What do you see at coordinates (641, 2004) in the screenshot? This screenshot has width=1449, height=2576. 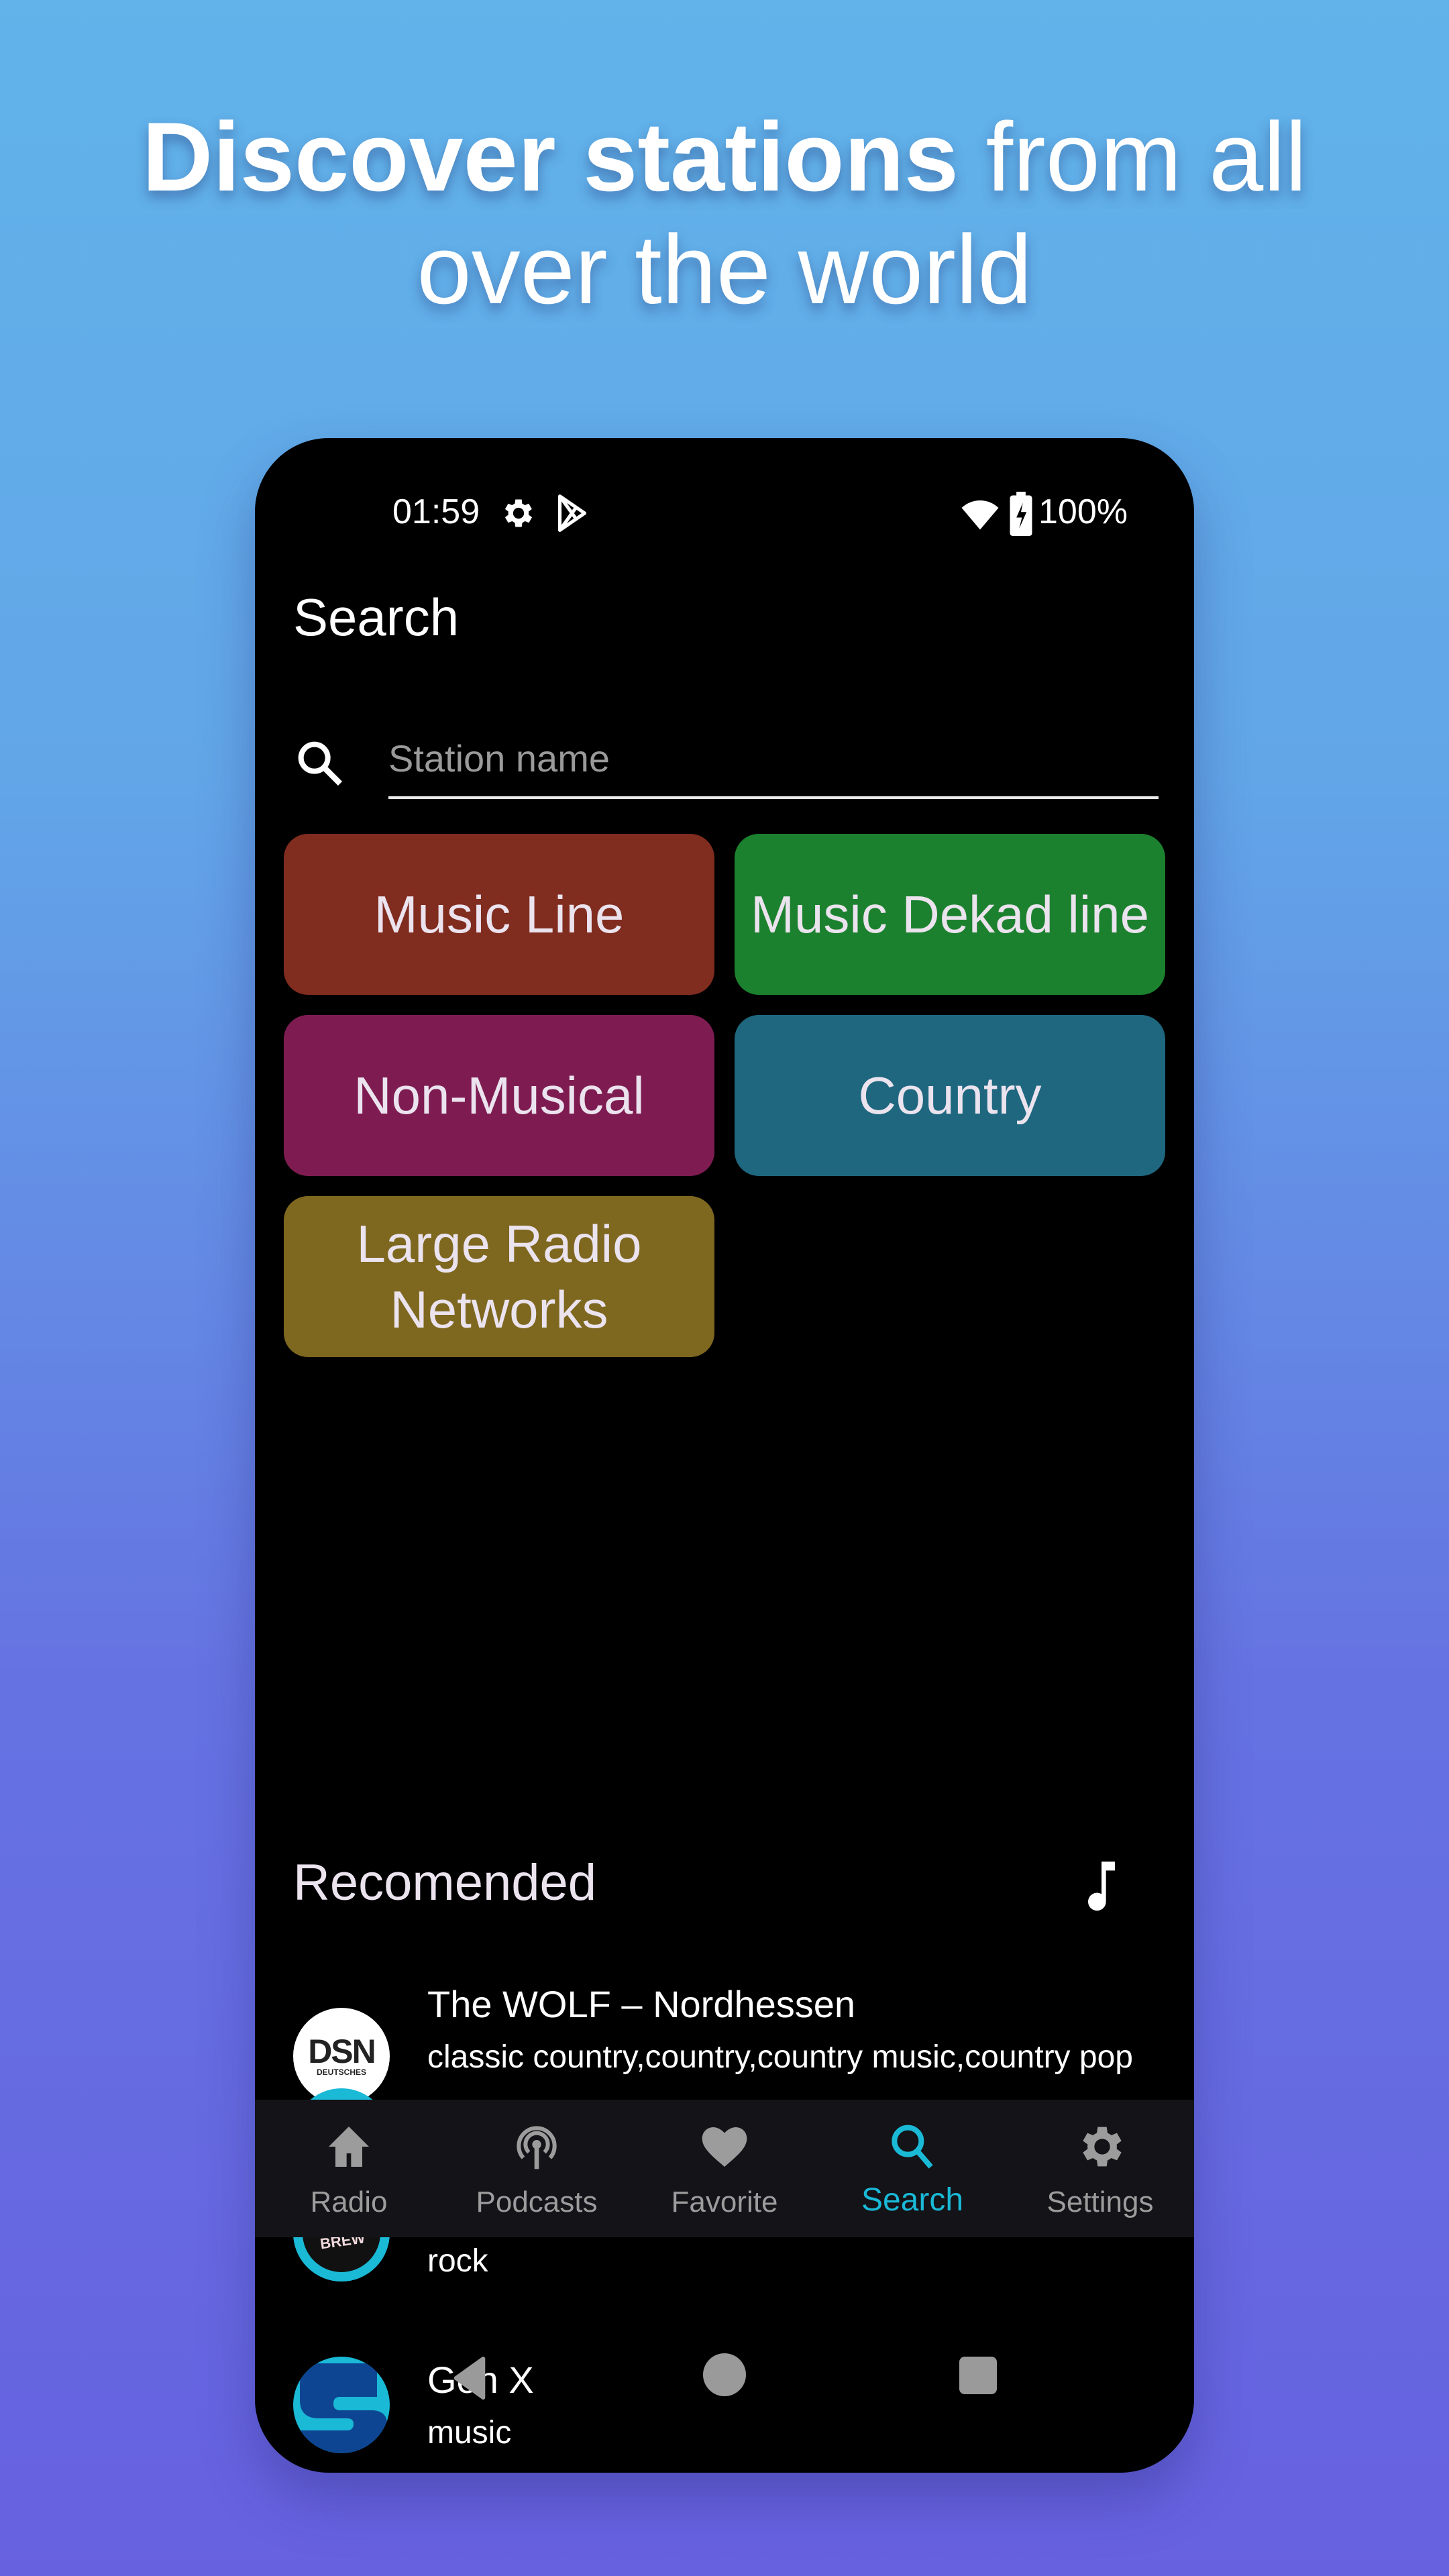 I see `station-name: The WOLF – Nordhessen` at bounding box center [641, 2004].